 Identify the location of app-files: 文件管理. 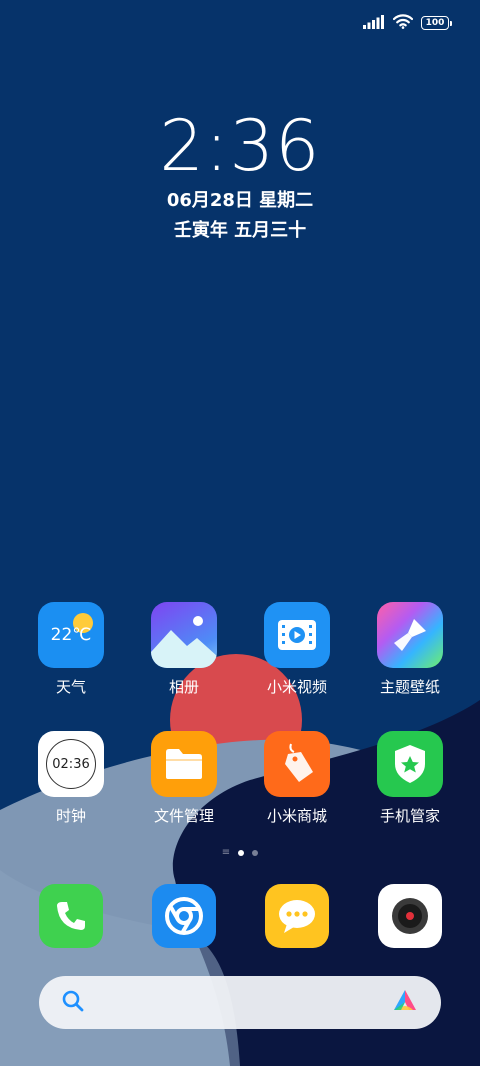
(184, 778).